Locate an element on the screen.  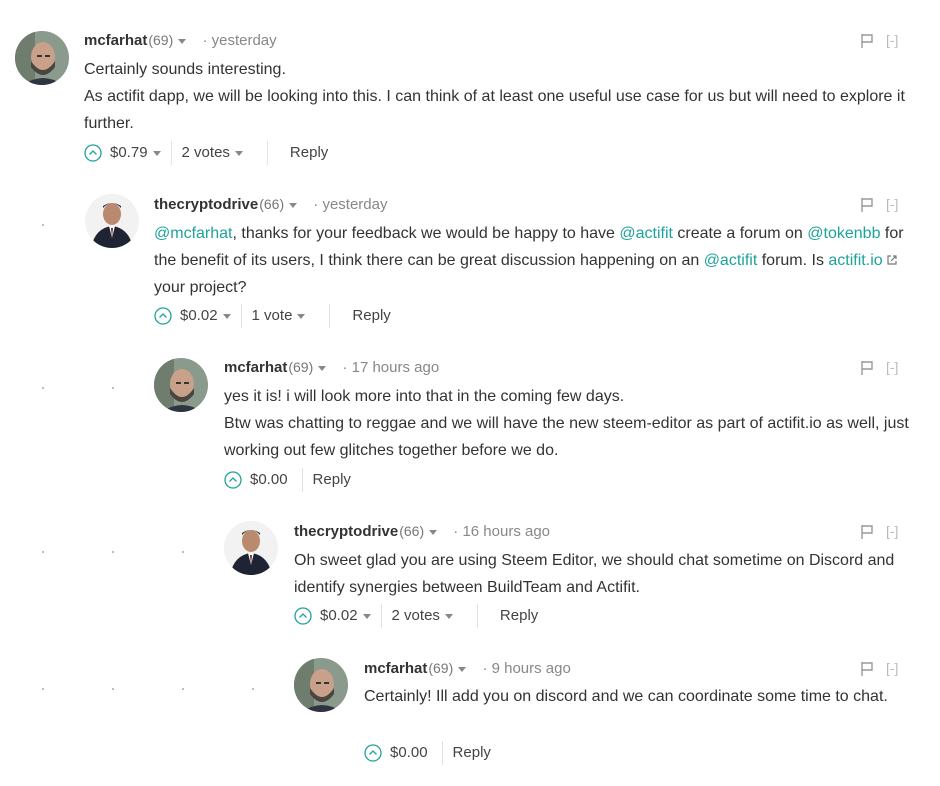
comment-timestamp: · 17 hours ago is located at coordinates (390, 367).